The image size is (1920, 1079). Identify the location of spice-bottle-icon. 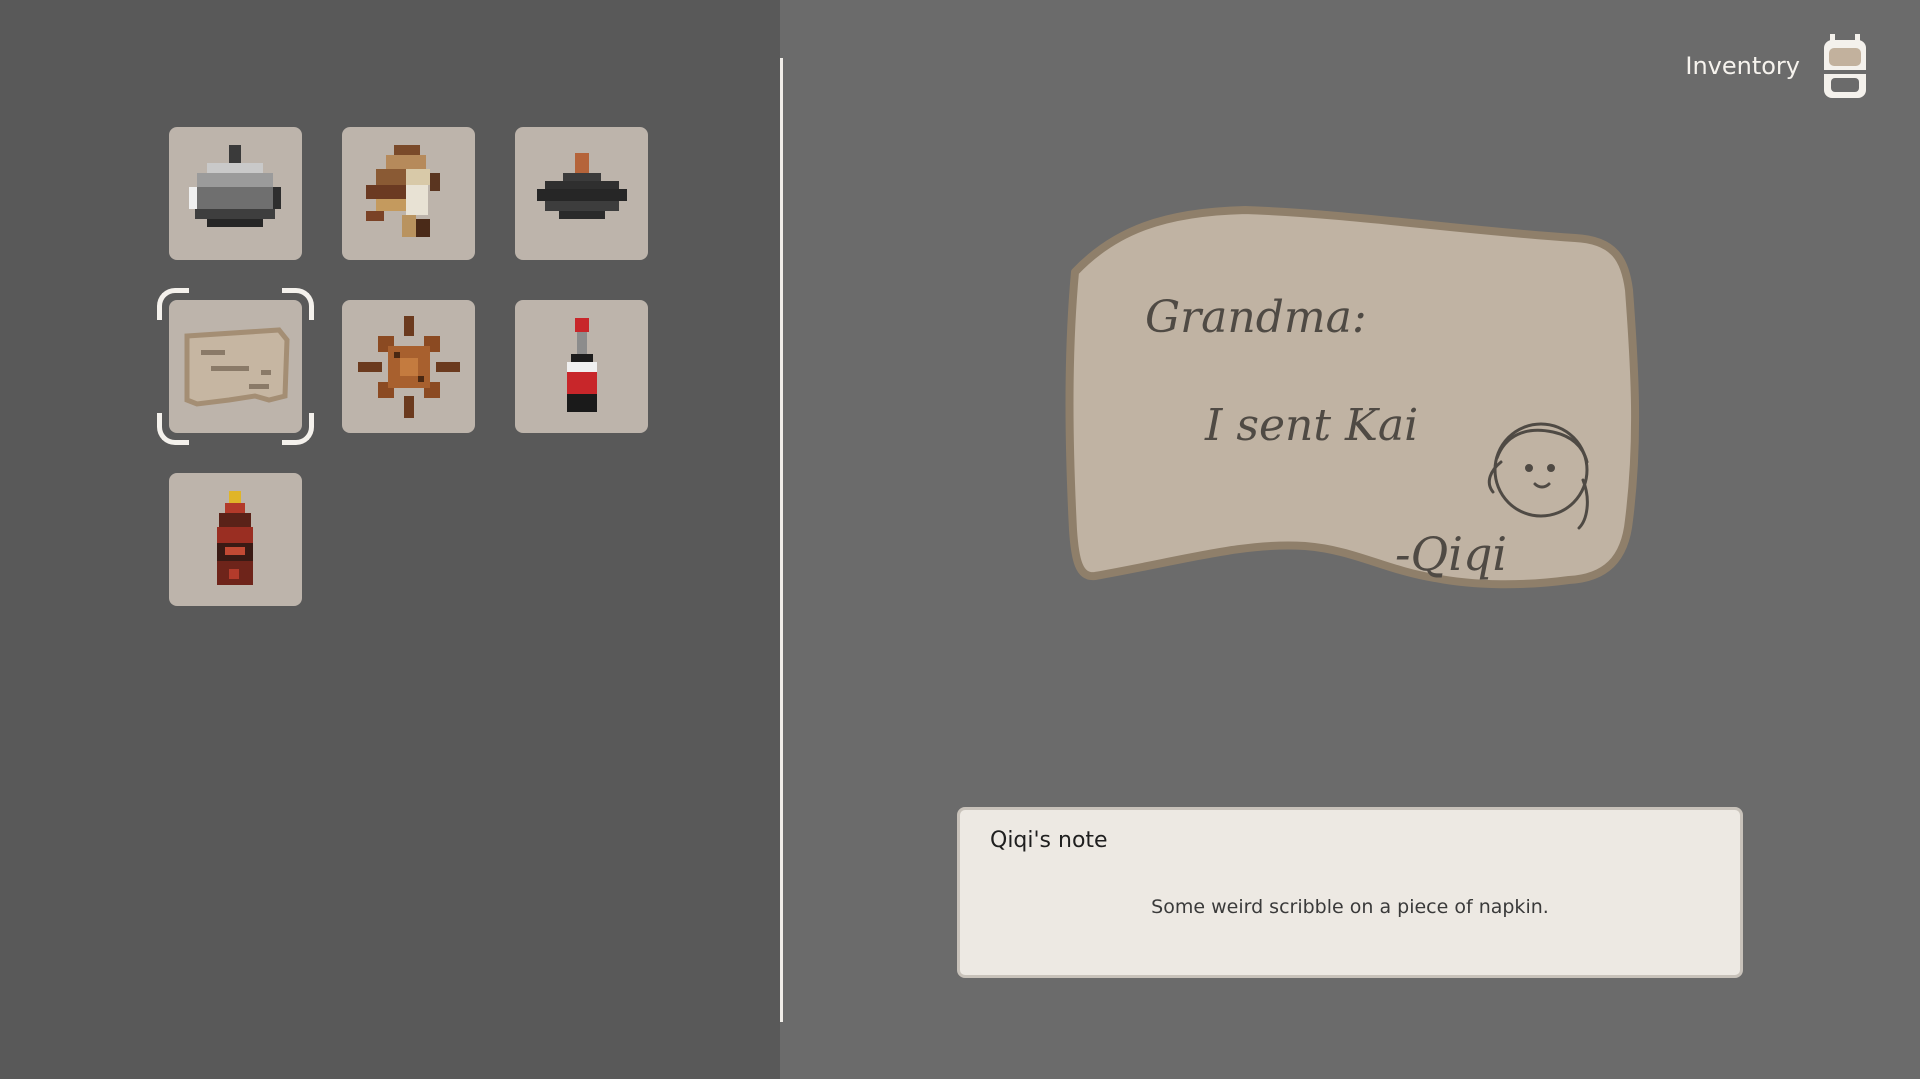
(235, 538).